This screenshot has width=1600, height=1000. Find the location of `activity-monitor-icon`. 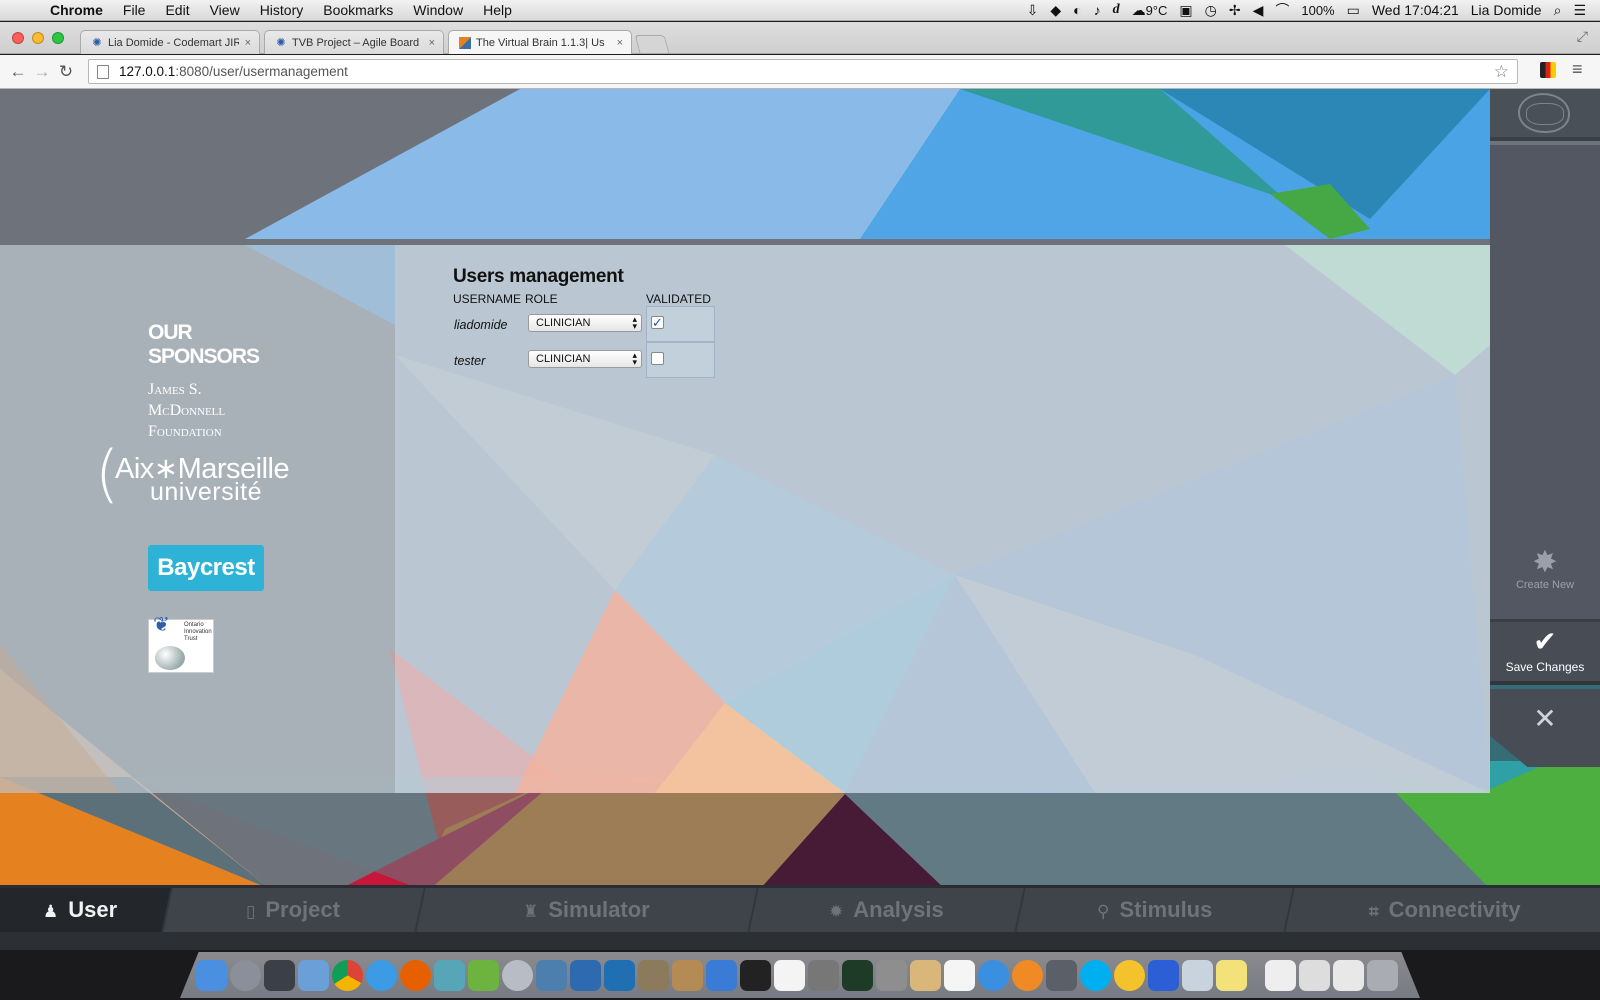

activity-monitor-icon is located at coordinates (857, 975).